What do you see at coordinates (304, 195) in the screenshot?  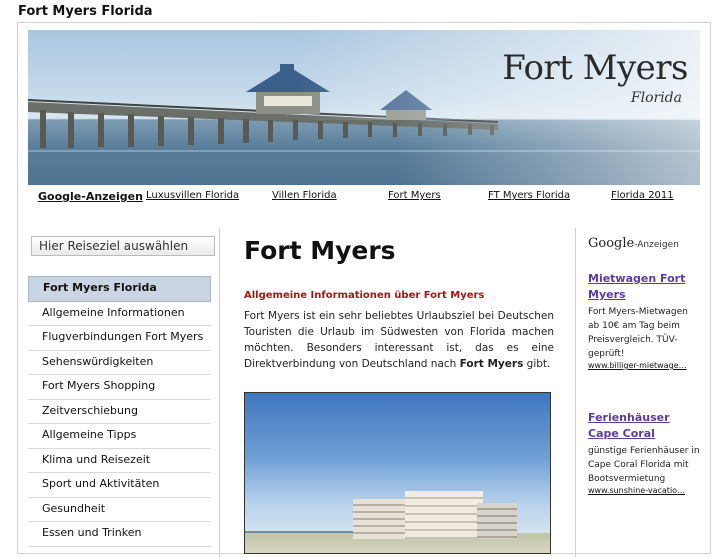 I see `nav-link-villen: Villen Florida` at bounding box center [304, 195].